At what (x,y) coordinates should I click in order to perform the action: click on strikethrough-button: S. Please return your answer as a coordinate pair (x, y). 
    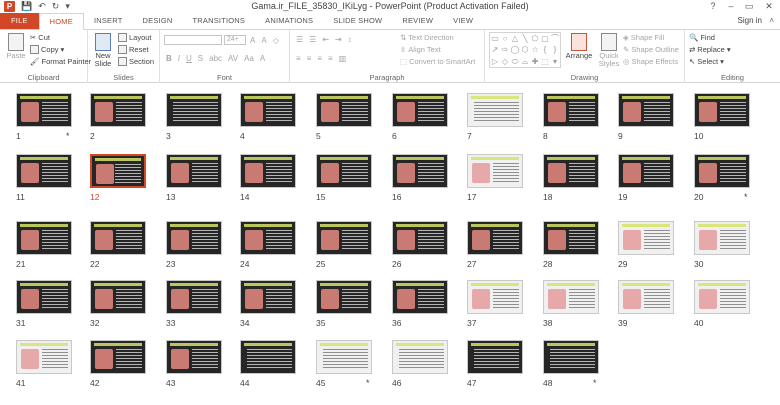
    Looking at the image, I should click on (200, 58).